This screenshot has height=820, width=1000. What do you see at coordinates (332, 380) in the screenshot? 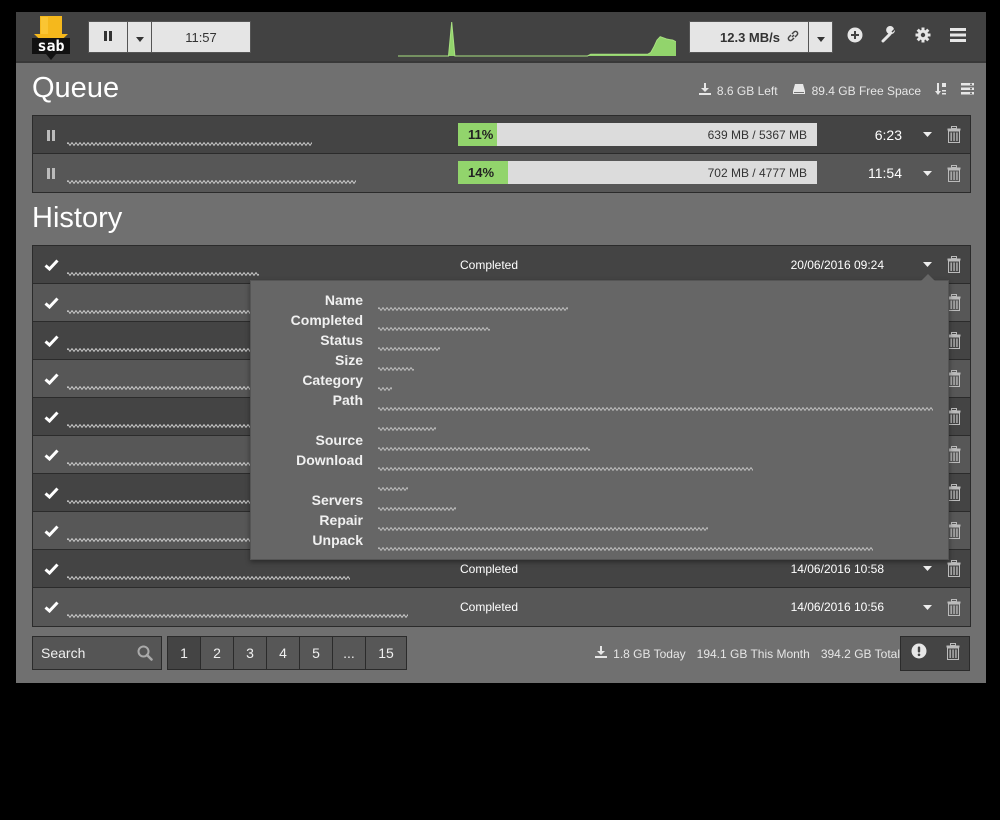
I see `detail-label-category: Category` at bounding box center [332, 380].